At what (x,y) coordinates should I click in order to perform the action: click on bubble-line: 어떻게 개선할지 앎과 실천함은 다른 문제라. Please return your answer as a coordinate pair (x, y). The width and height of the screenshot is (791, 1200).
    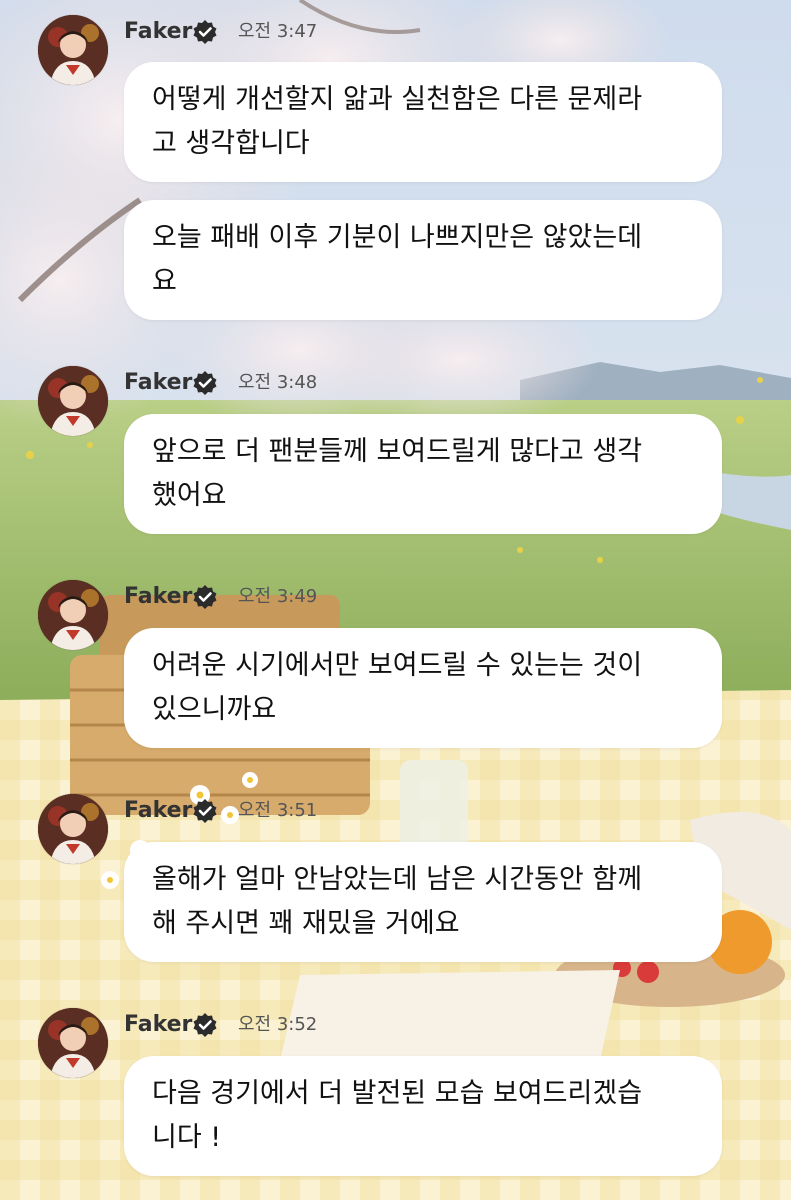
    Looking at the image, I should click on (397, 99).